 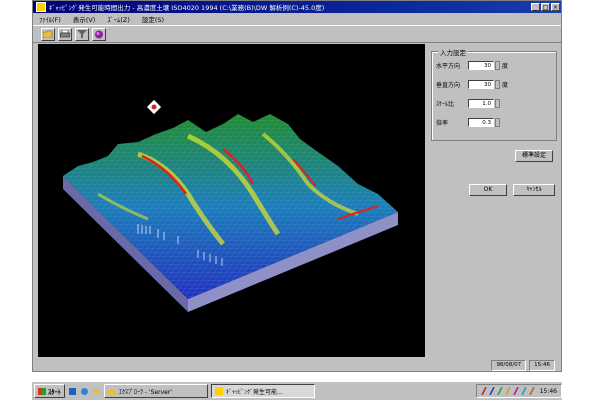 I want to click on open-folder-icon, so click(x=48, y=34).